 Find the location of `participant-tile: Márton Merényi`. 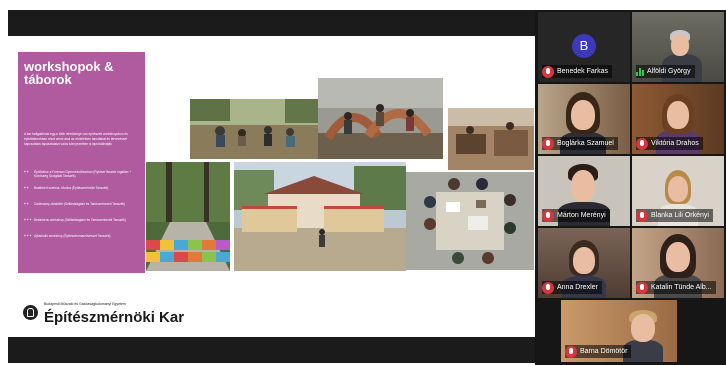

participant-tile: Márton Merényi is located at coordinates (584, 191).